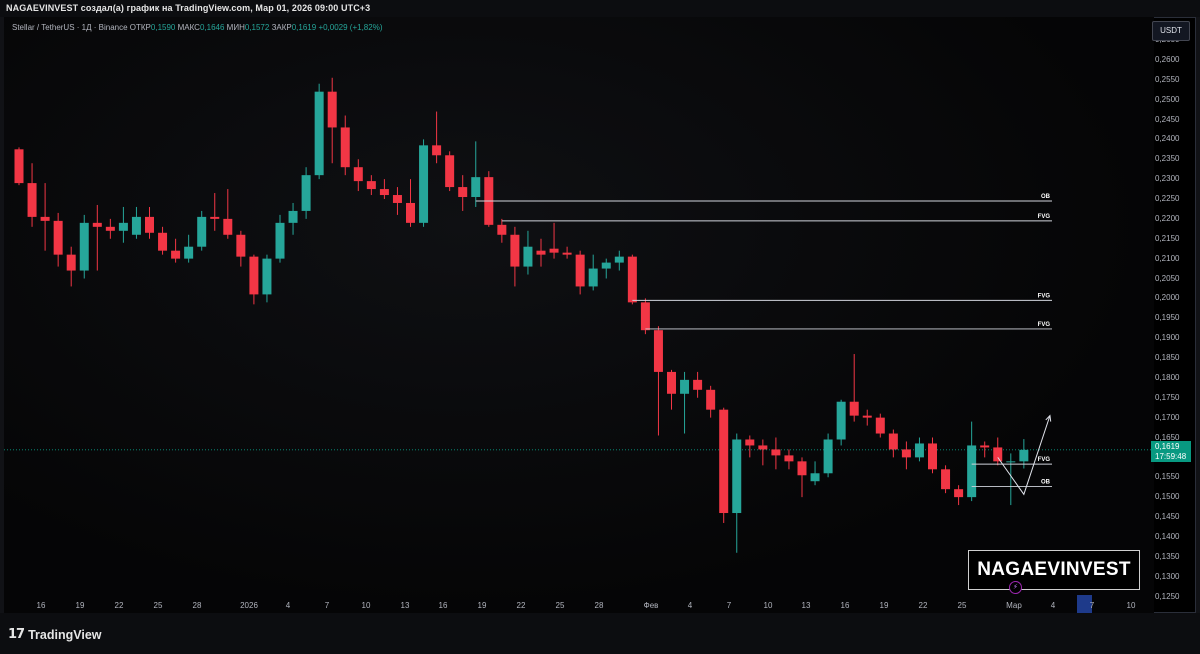  What do you see at coordinates (1167, 377) in the screenshot?
I see `price-tick: 0,1800` at bounding box center [1167, 377].